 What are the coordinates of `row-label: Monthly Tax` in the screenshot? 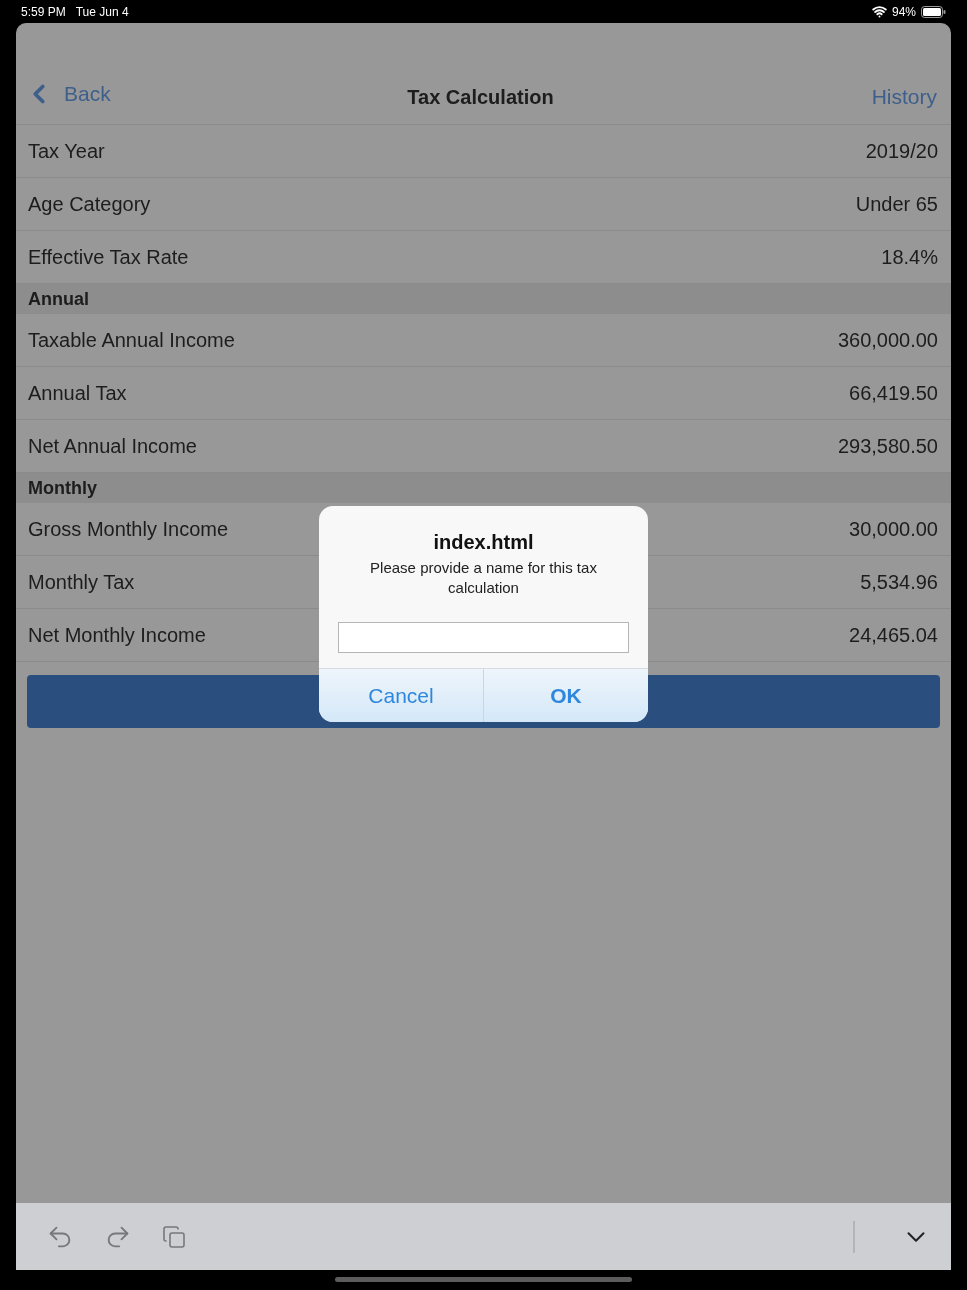 It's located at (81, 582).